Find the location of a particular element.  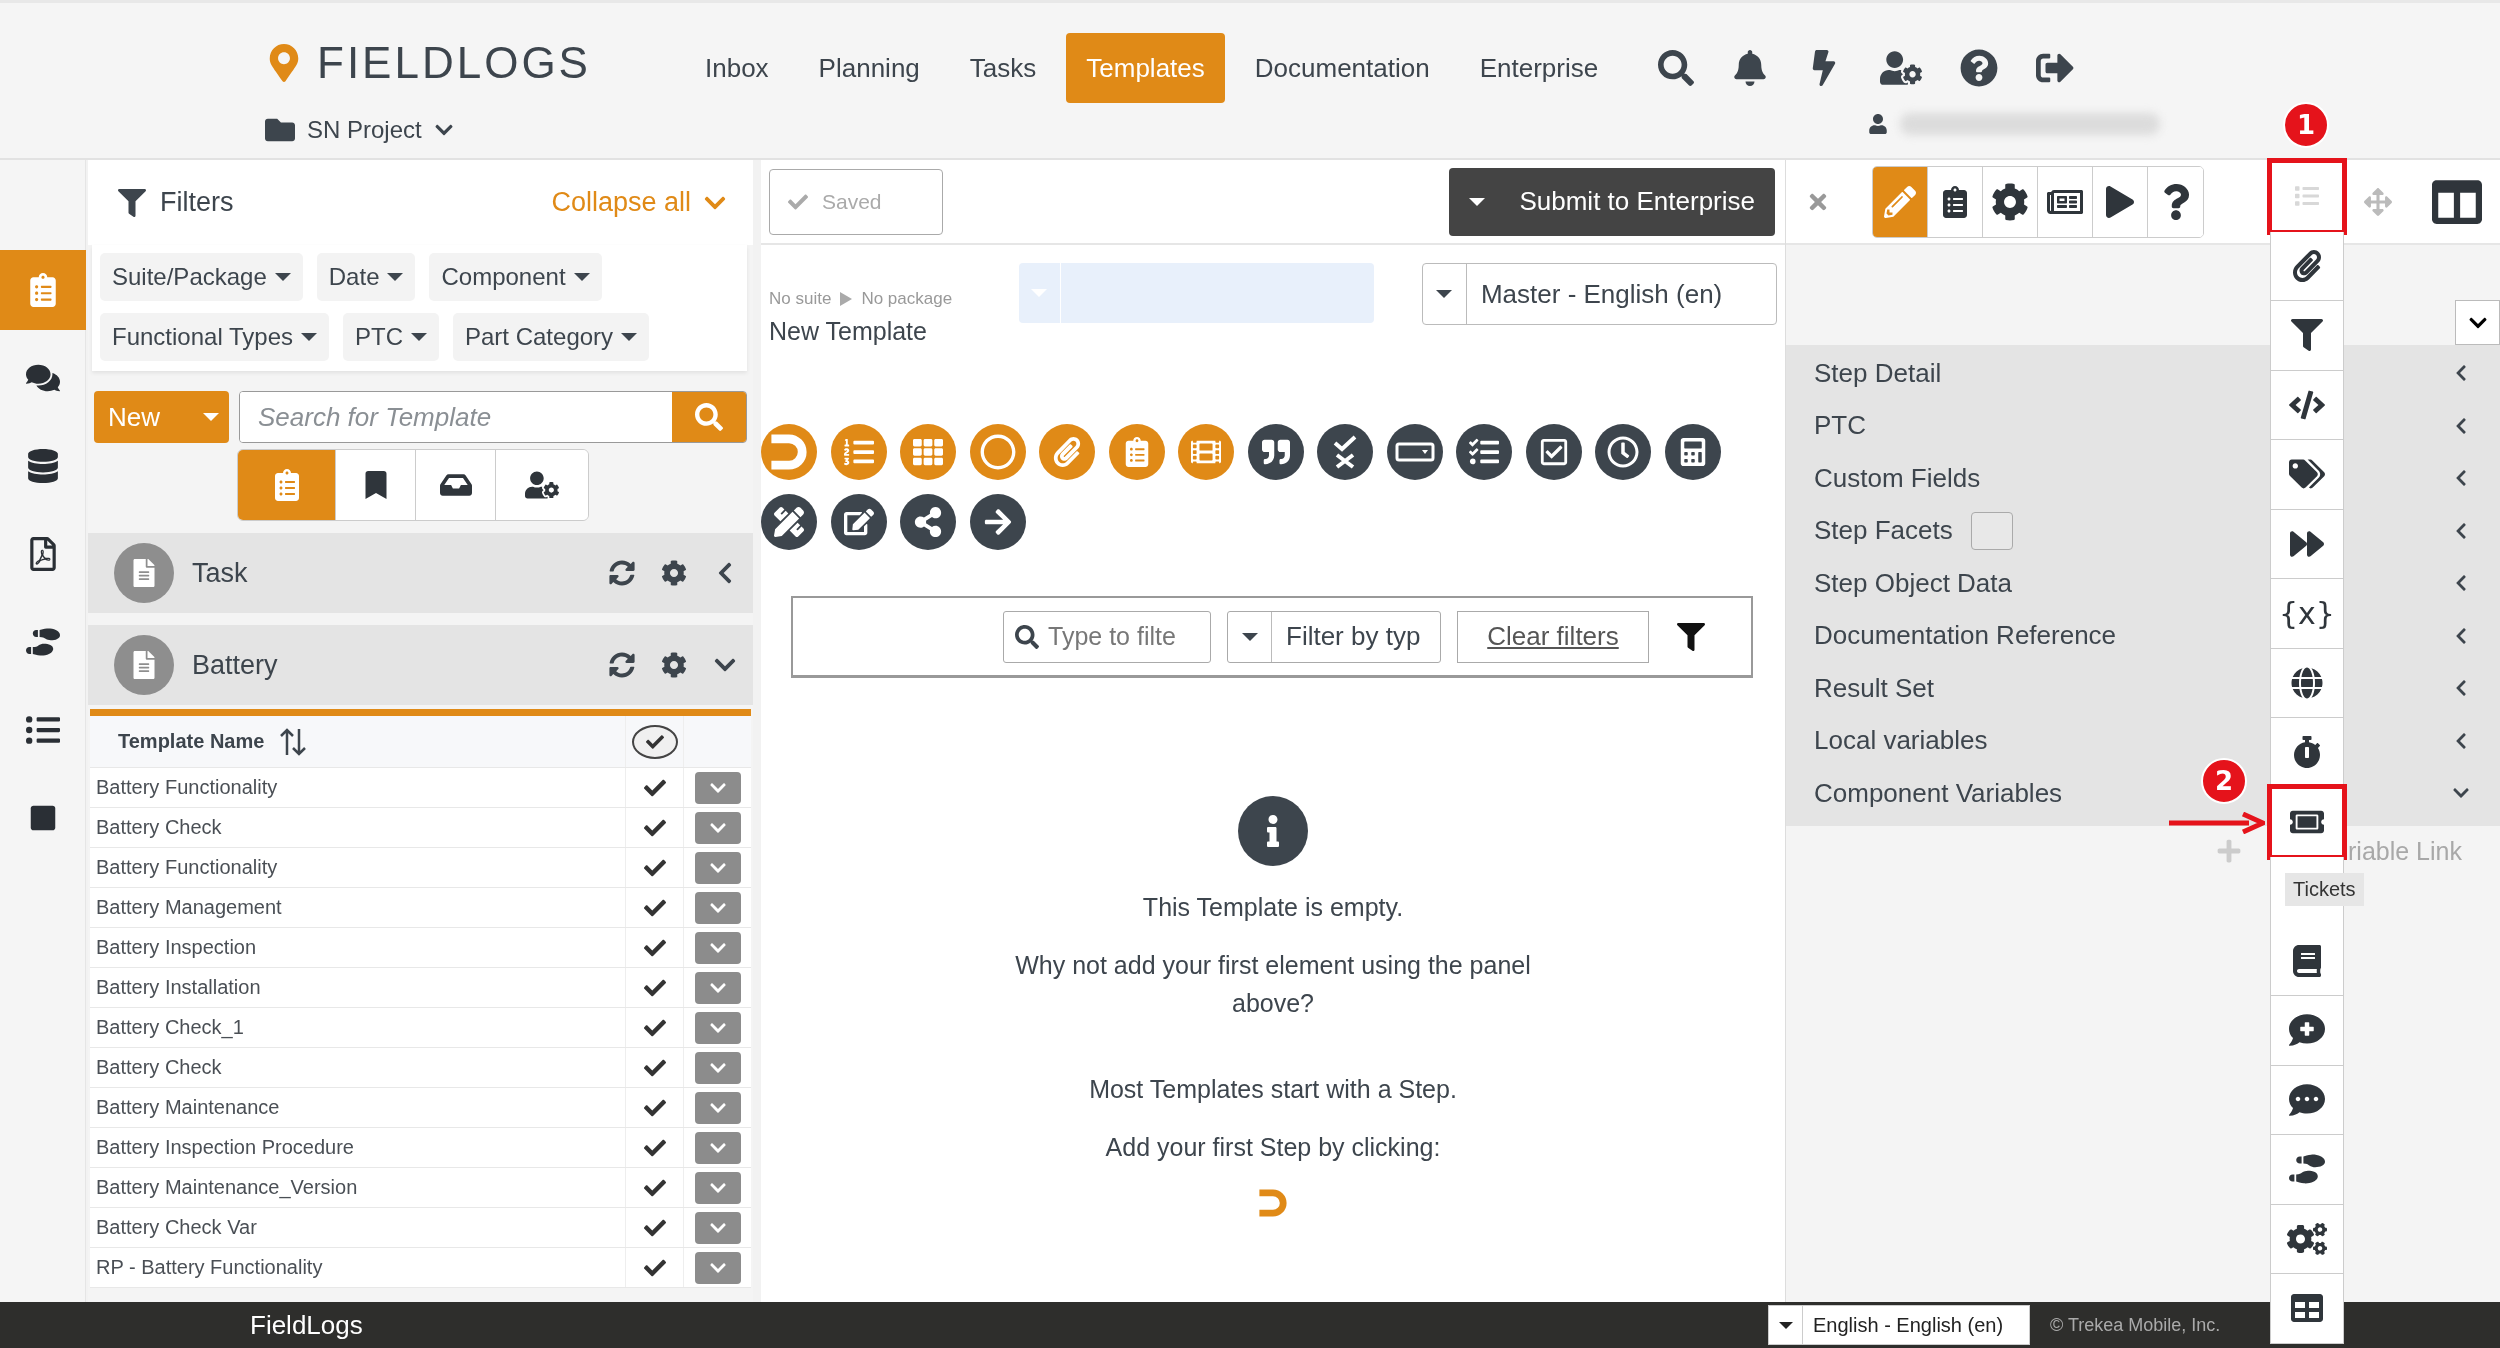

paperclip-icon is located at coordinates (2307, 265).